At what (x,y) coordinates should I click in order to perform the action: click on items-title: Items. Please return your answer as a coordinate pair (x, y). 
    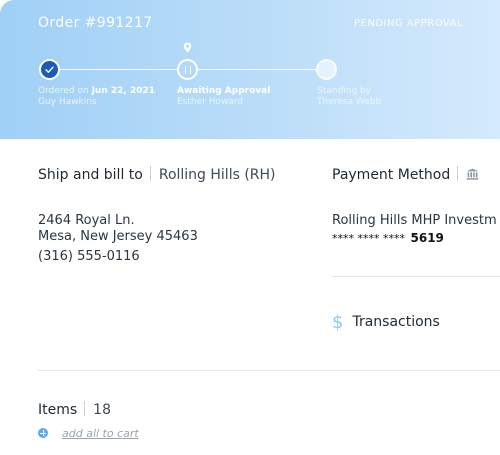
    Looking at the image, I should click on (58, 410).